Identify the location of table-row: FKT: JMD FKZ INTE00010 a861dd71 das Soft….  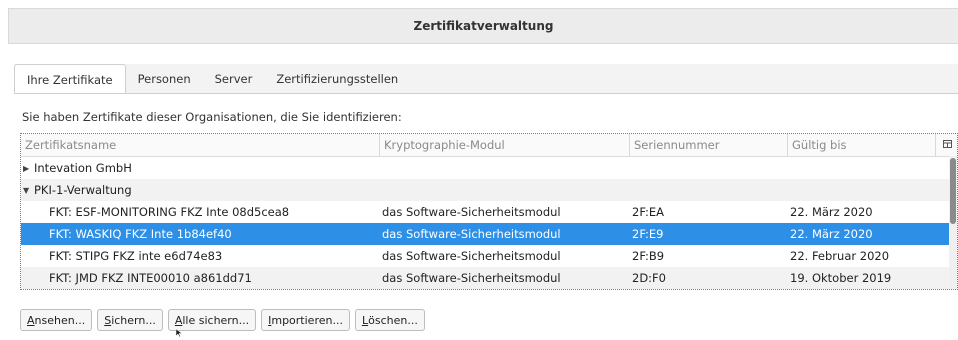
(489, 278).